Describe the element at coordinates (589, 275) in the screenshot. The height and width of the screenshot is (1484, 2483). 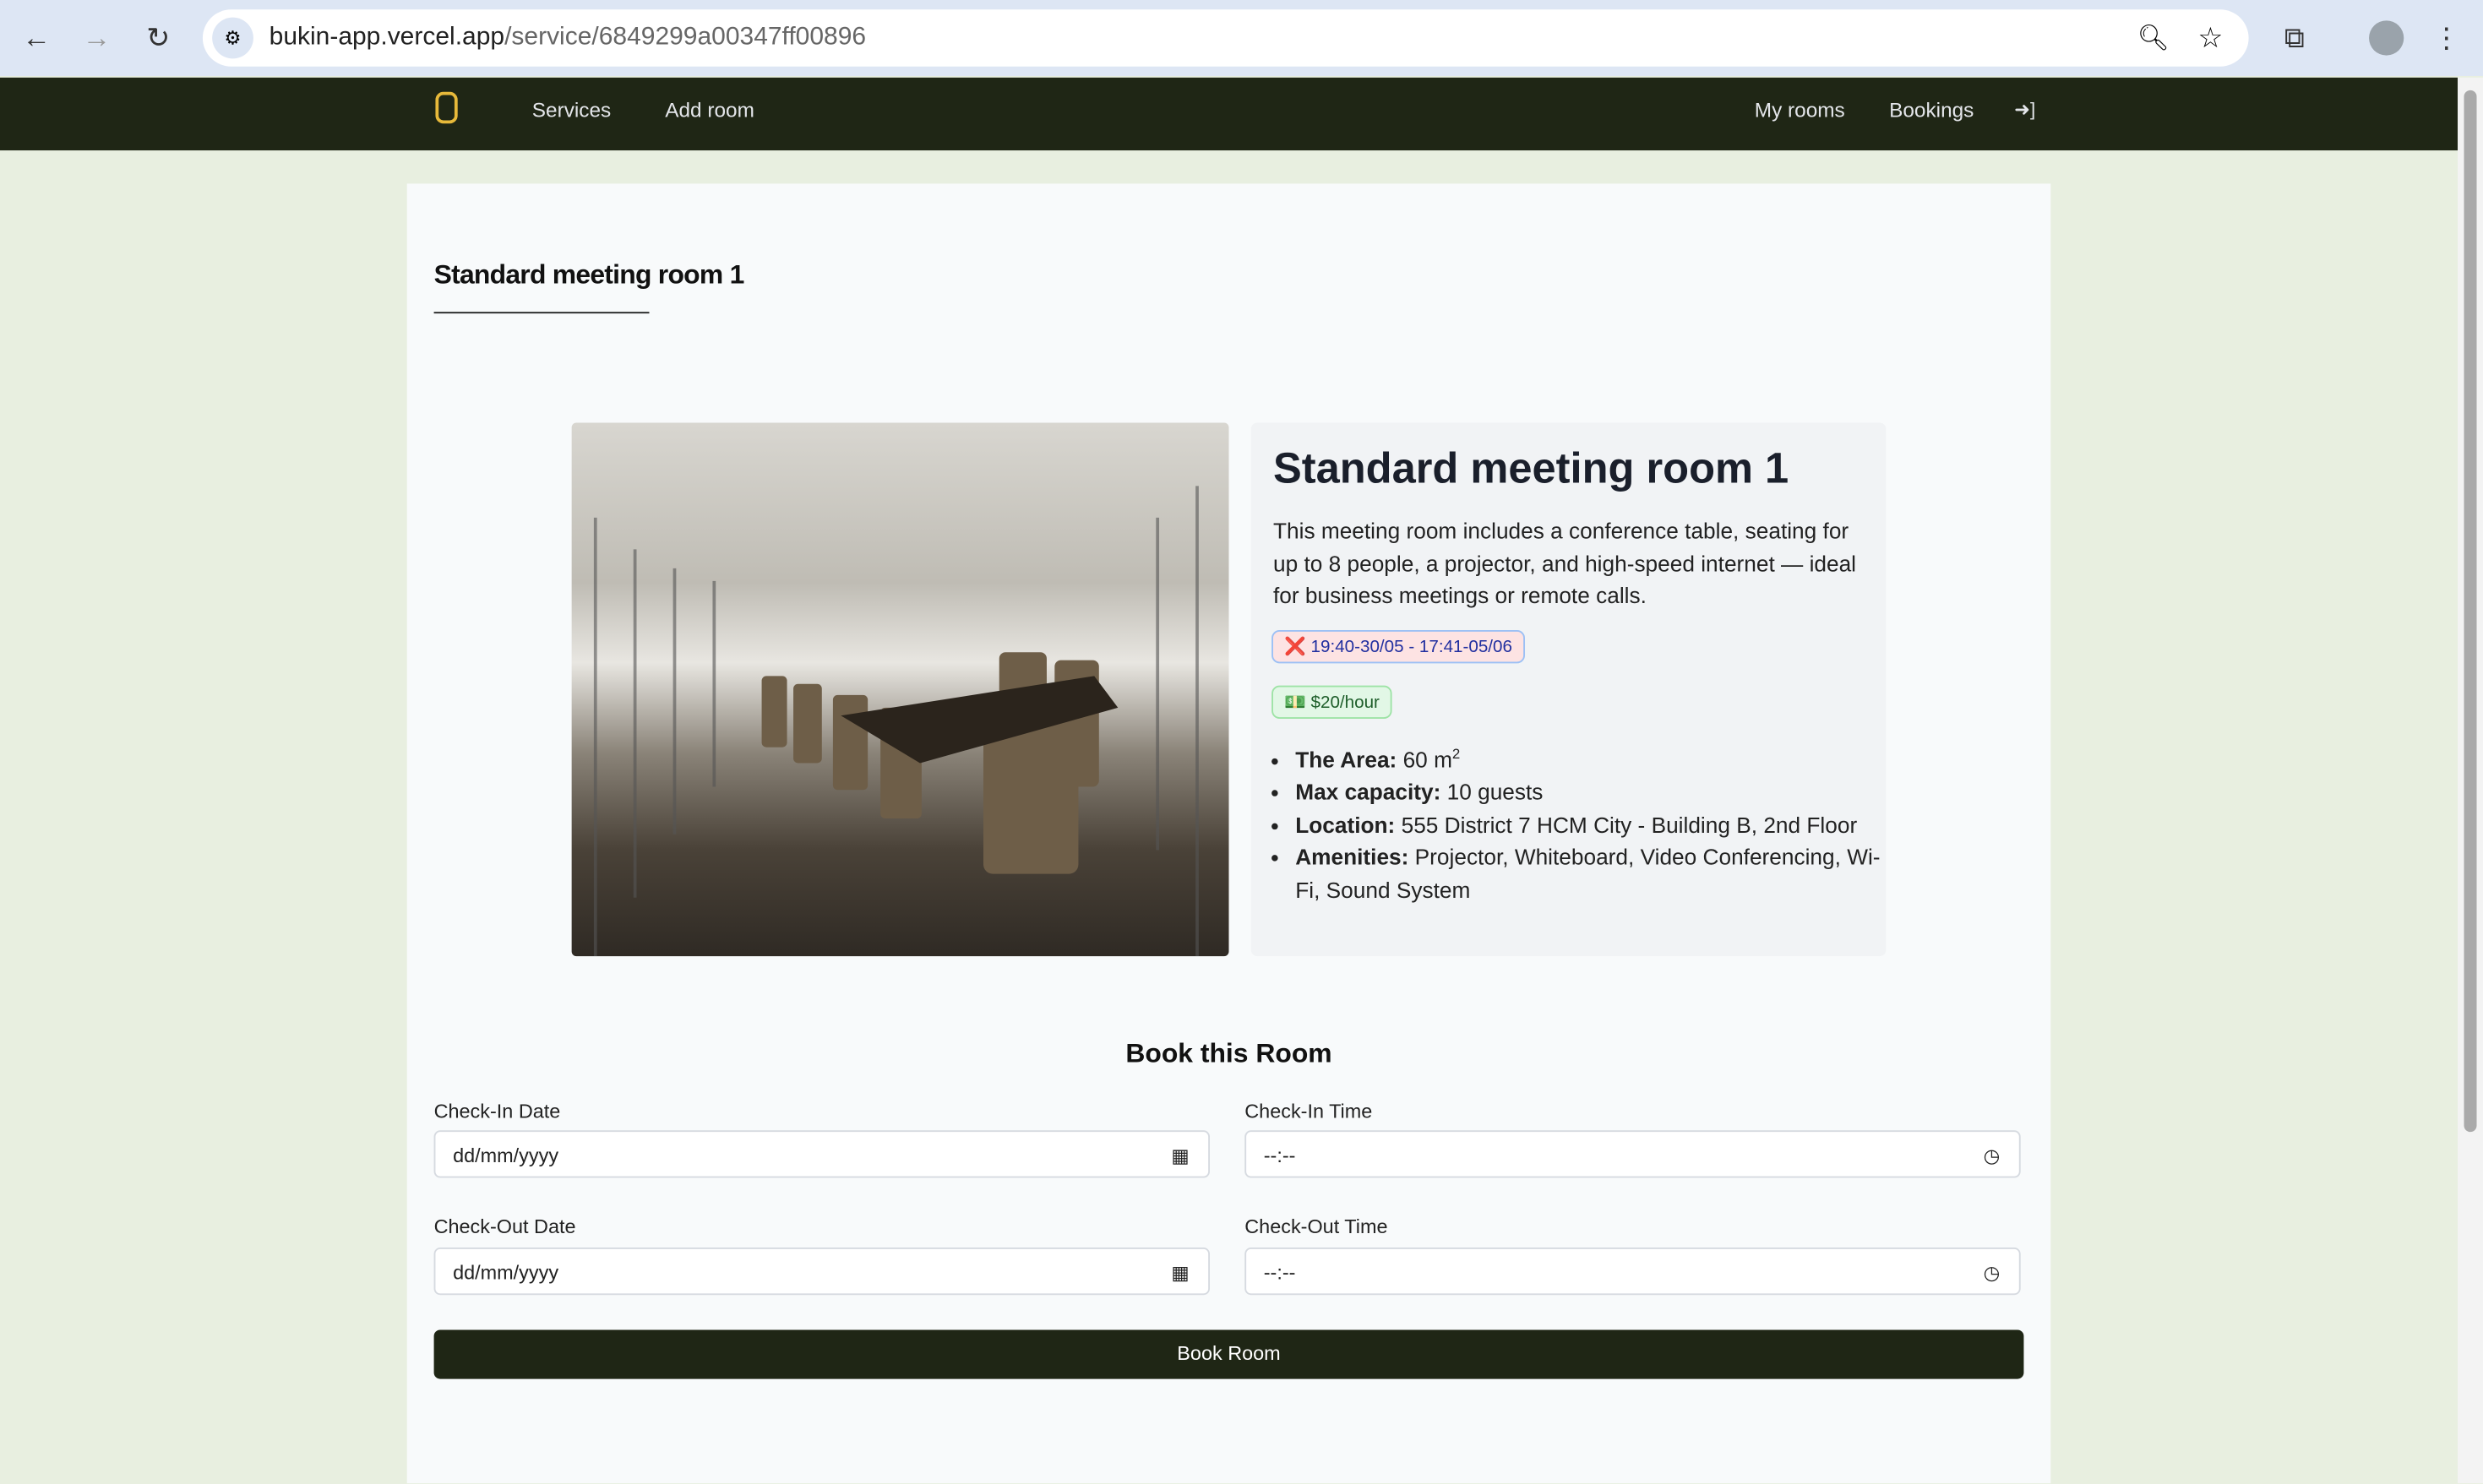
I see `page-title: Standard meeting room 1` at that location.